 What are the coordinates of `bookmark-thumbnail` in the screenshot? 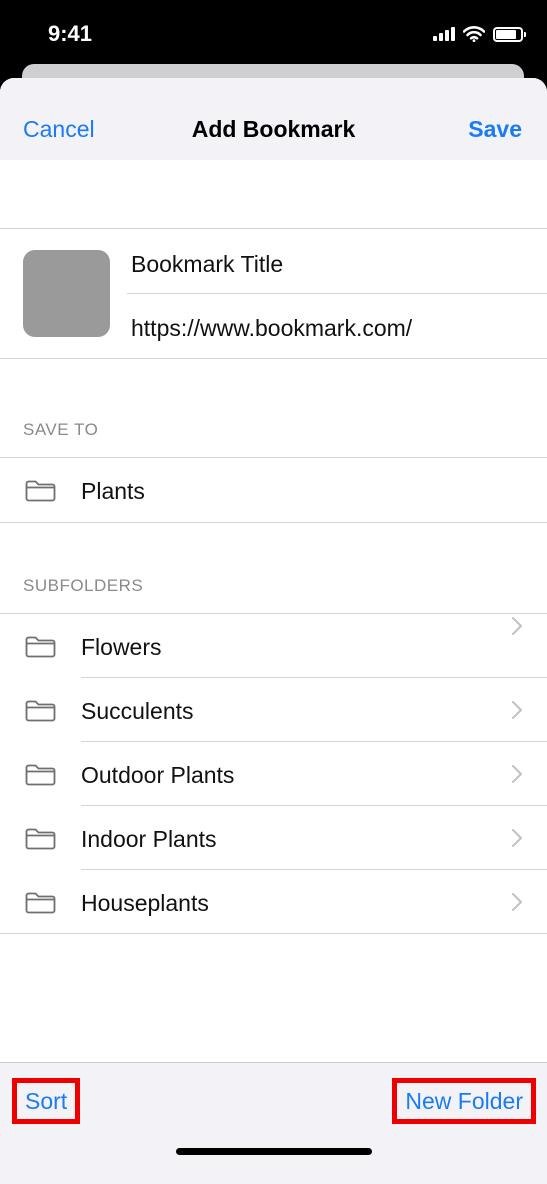 It's located at (66, 293).